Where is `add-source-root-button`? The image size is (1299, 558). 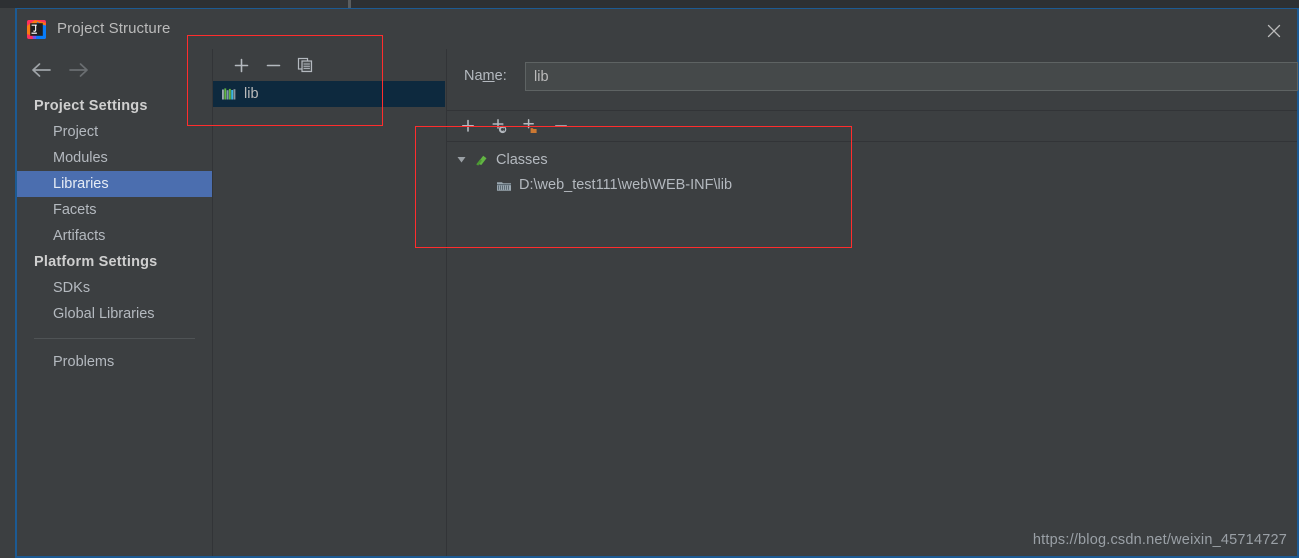 add-source-root-button is located at coordinates (499, 126).